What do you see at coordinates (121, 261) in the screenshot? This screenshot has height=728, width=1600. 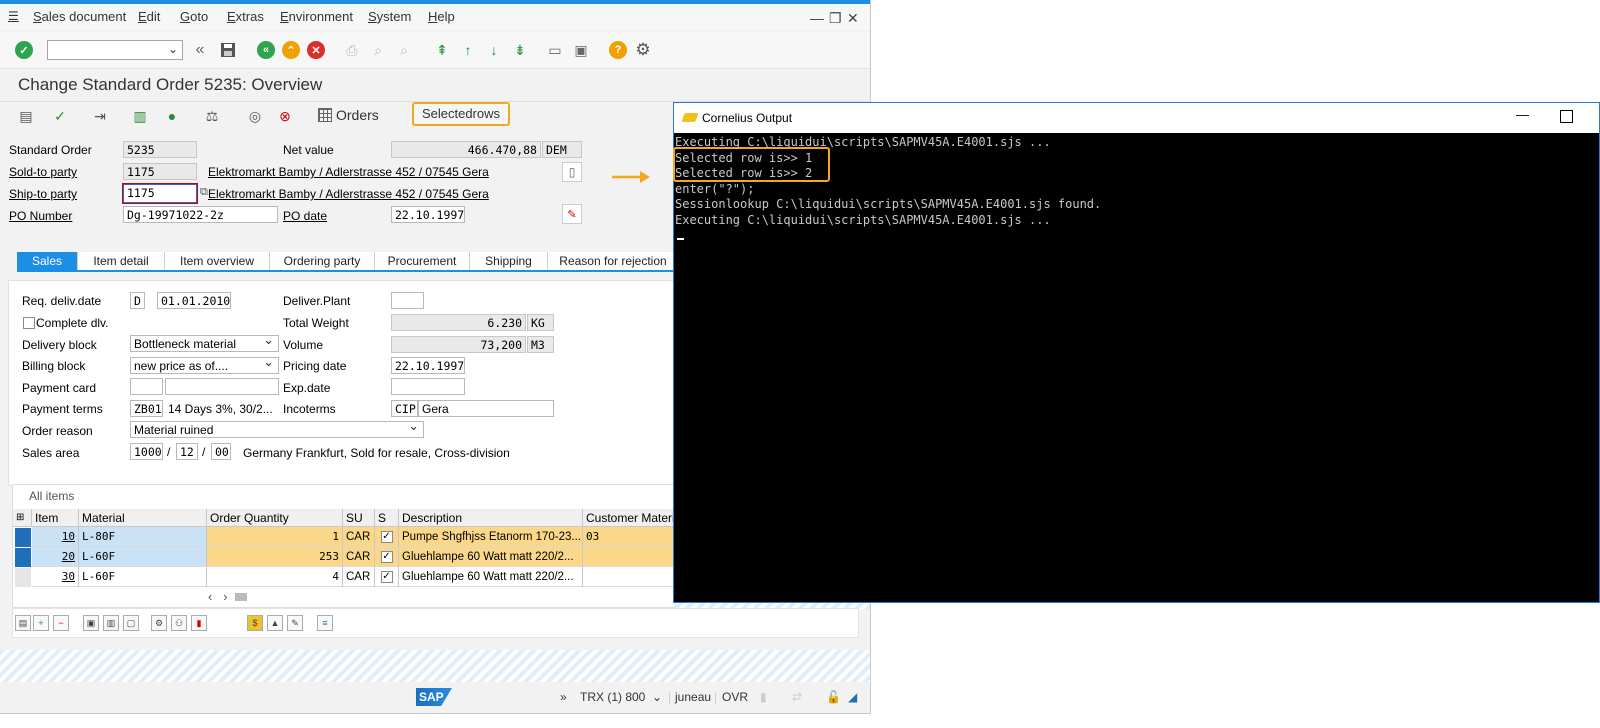 I see `tab-item-detail: Item detail` at bounding box center [121, 261].